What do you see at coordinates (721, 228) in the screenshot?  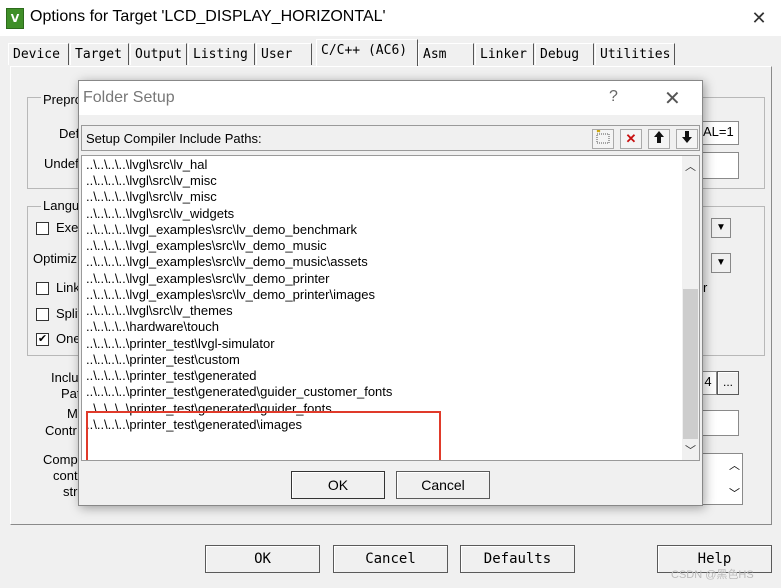 I see `language-dropdown-arrow: ▼` at bounding box center [721, 228].